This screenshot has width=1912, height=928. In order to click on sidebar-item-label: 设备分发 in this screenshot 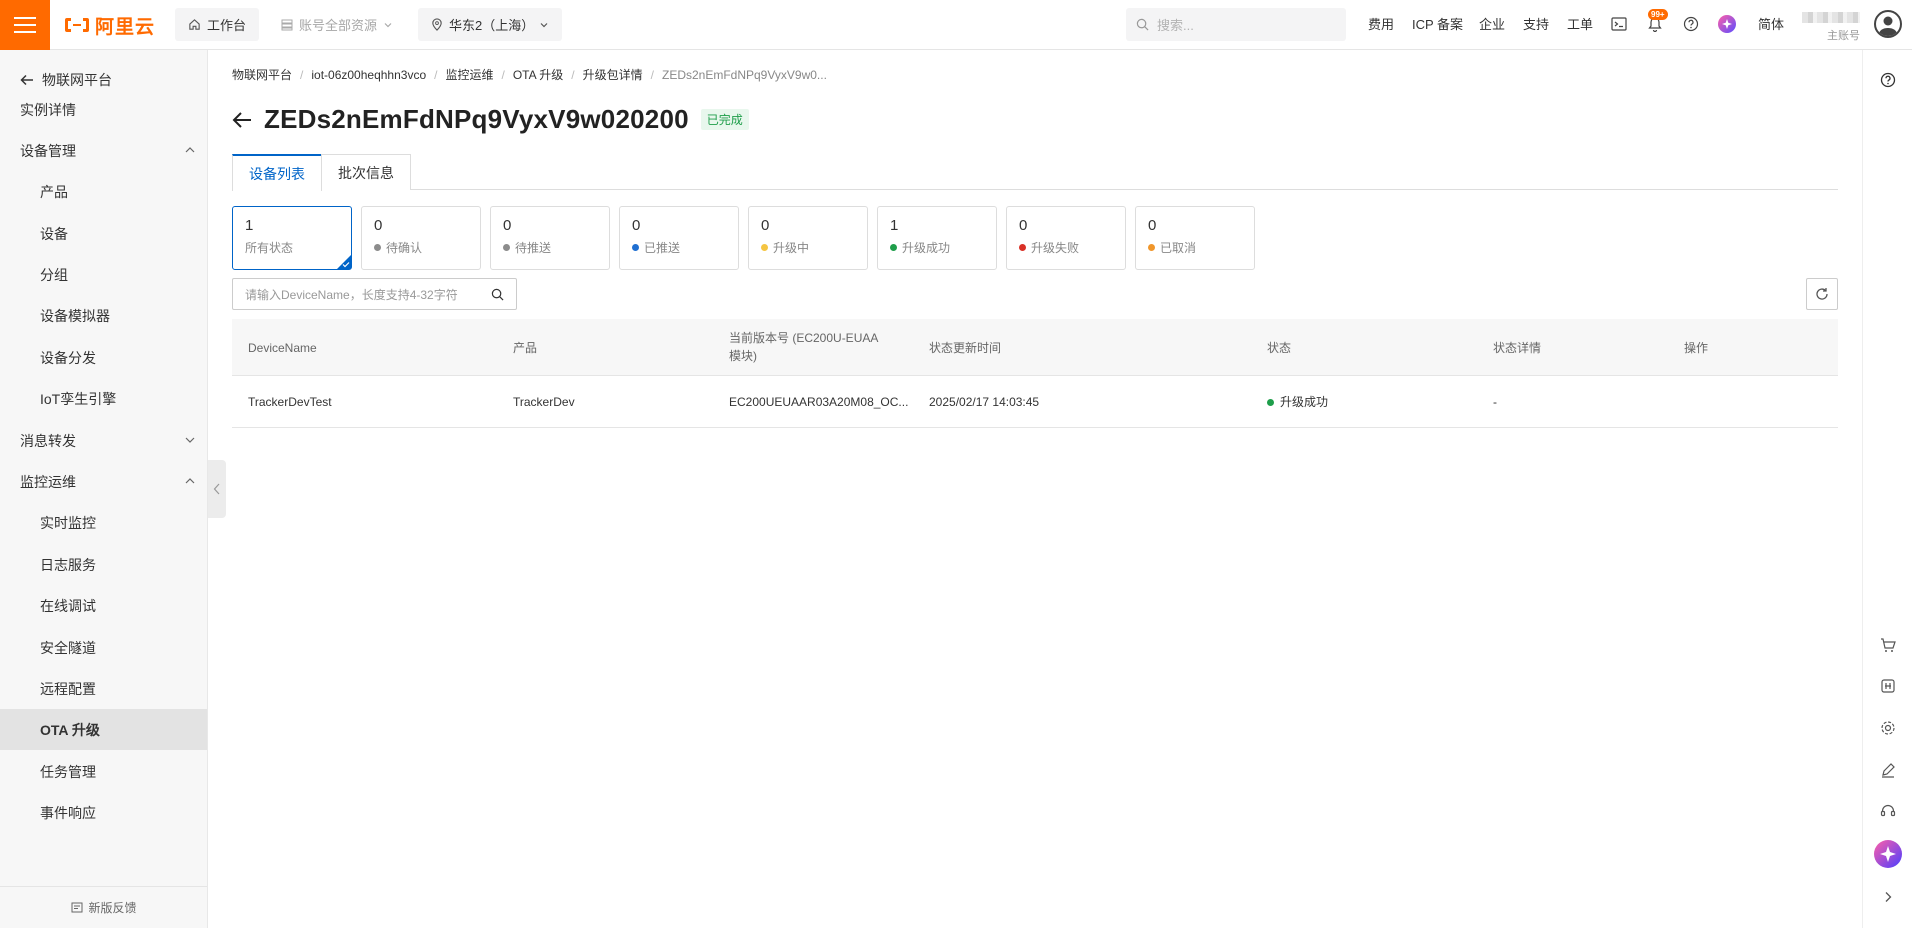, I will do `click(68, 357)`.